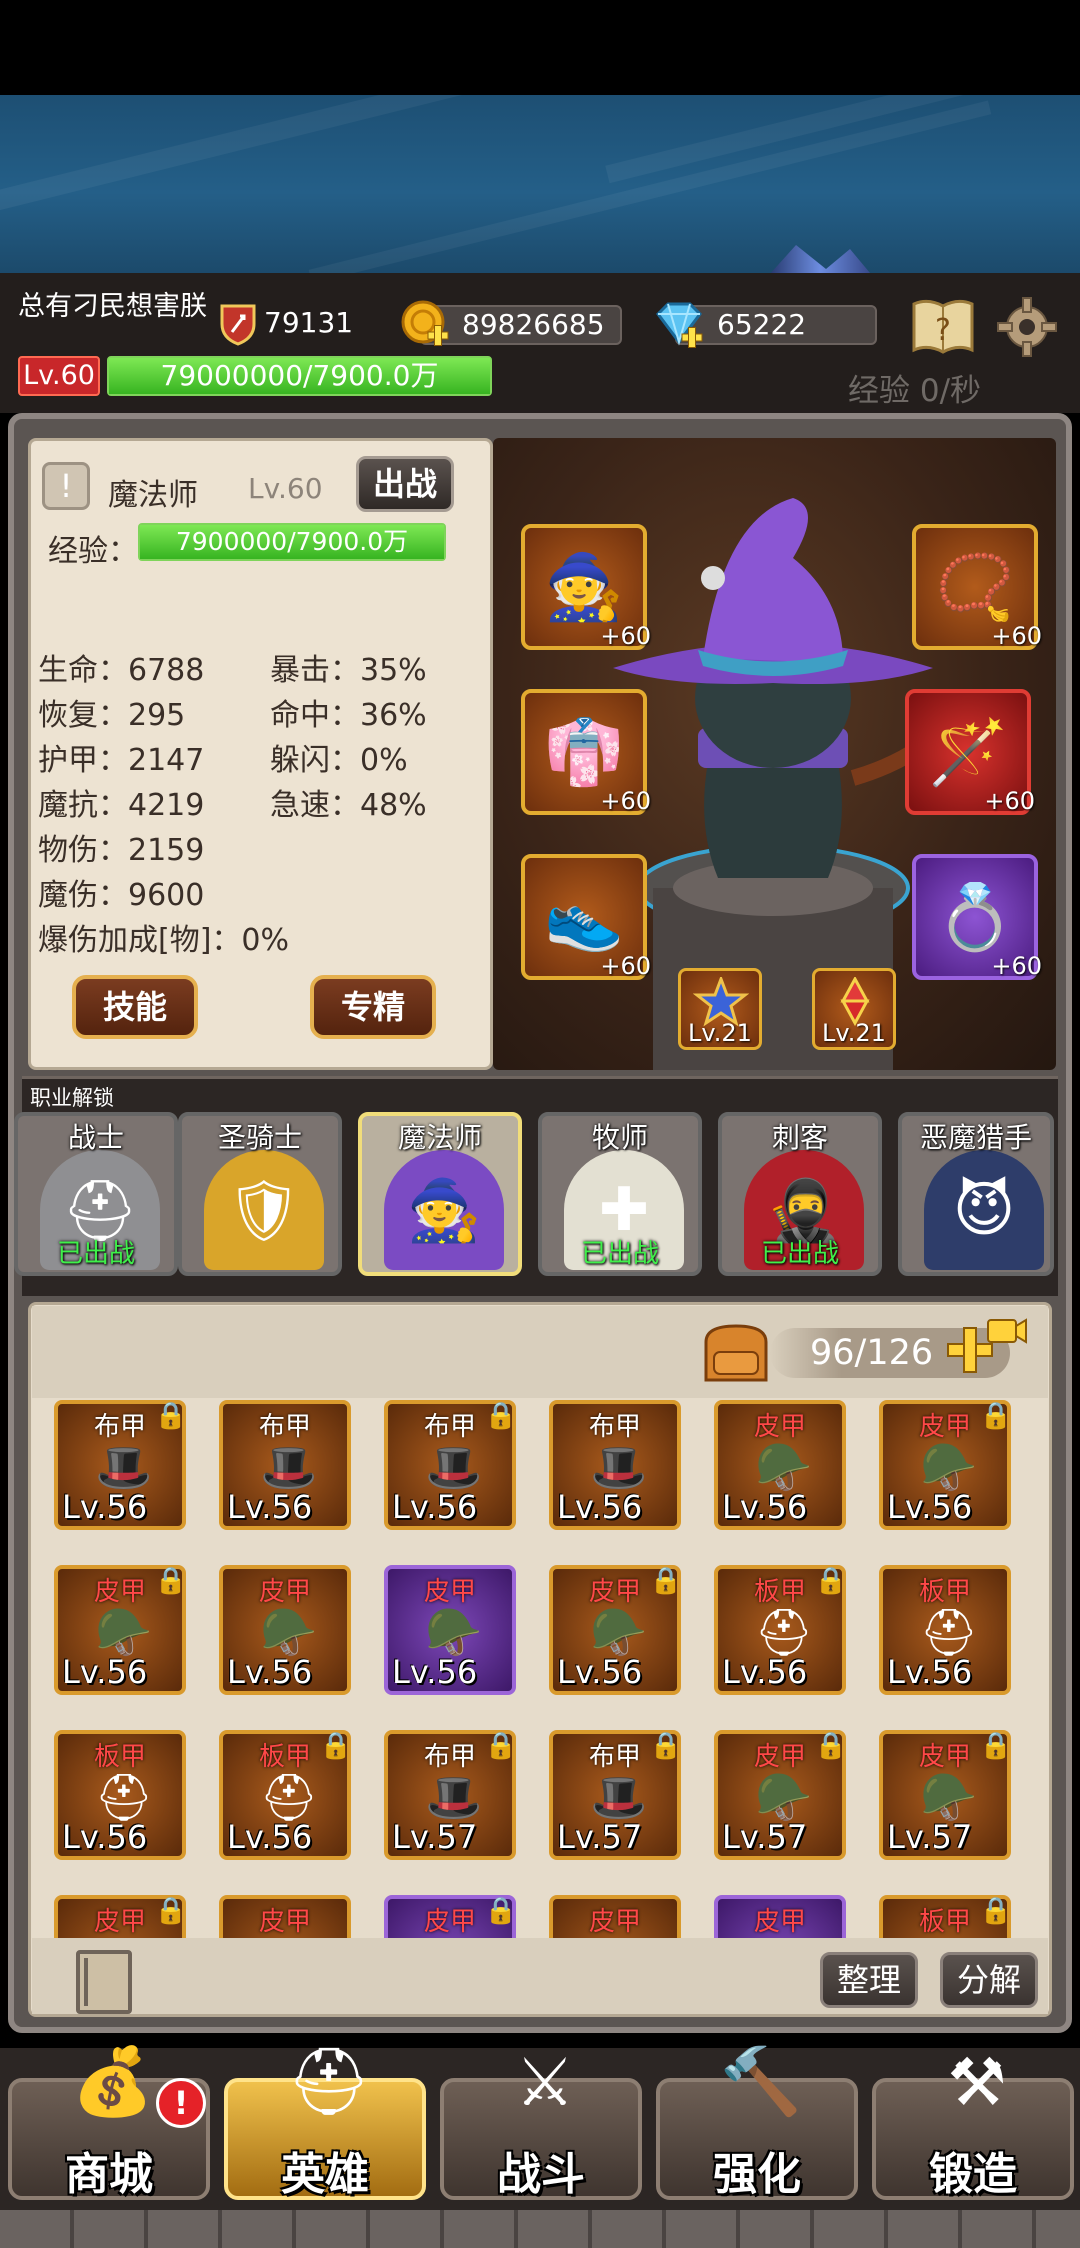 Image resolution: width=1080 pixels, height=2248 pixels. I want to click on sort-button: 整理, so click(869, 1980).